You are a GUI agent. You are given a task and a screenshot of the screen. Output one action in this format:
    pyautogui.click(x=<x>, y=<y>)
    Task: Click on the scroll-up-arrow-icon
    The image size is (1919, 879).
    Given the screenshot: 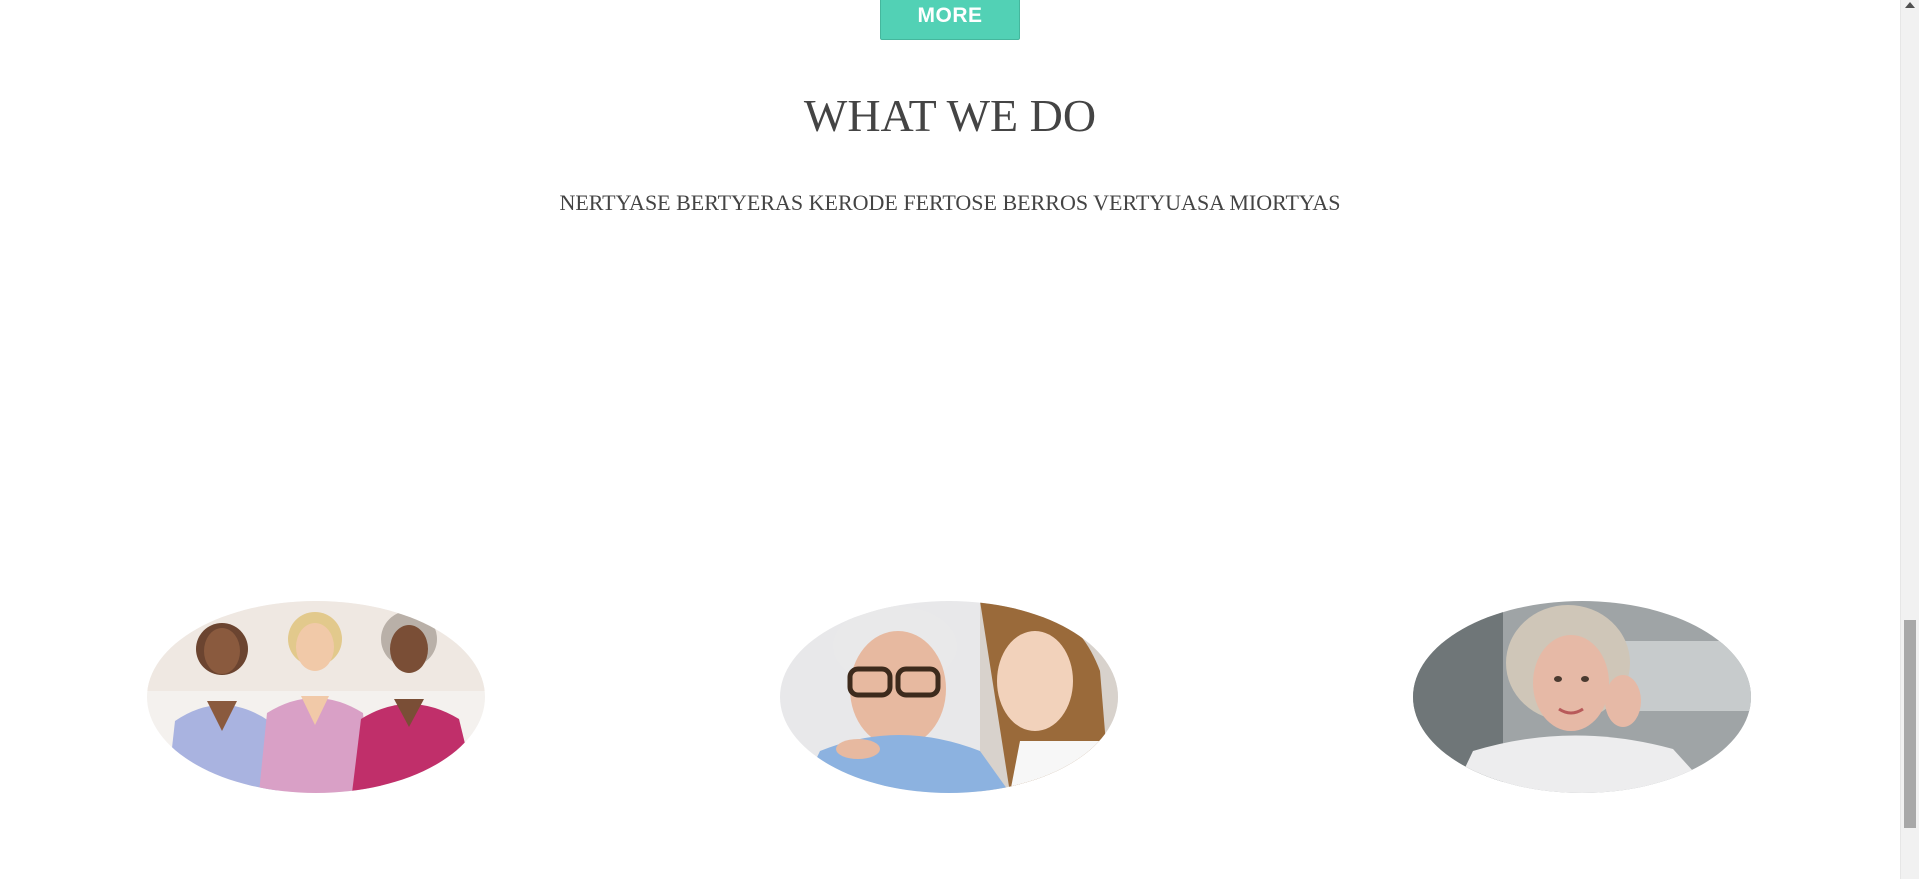 What is the action you would take?
    pyautogui.click(x=1910, y=5)
    